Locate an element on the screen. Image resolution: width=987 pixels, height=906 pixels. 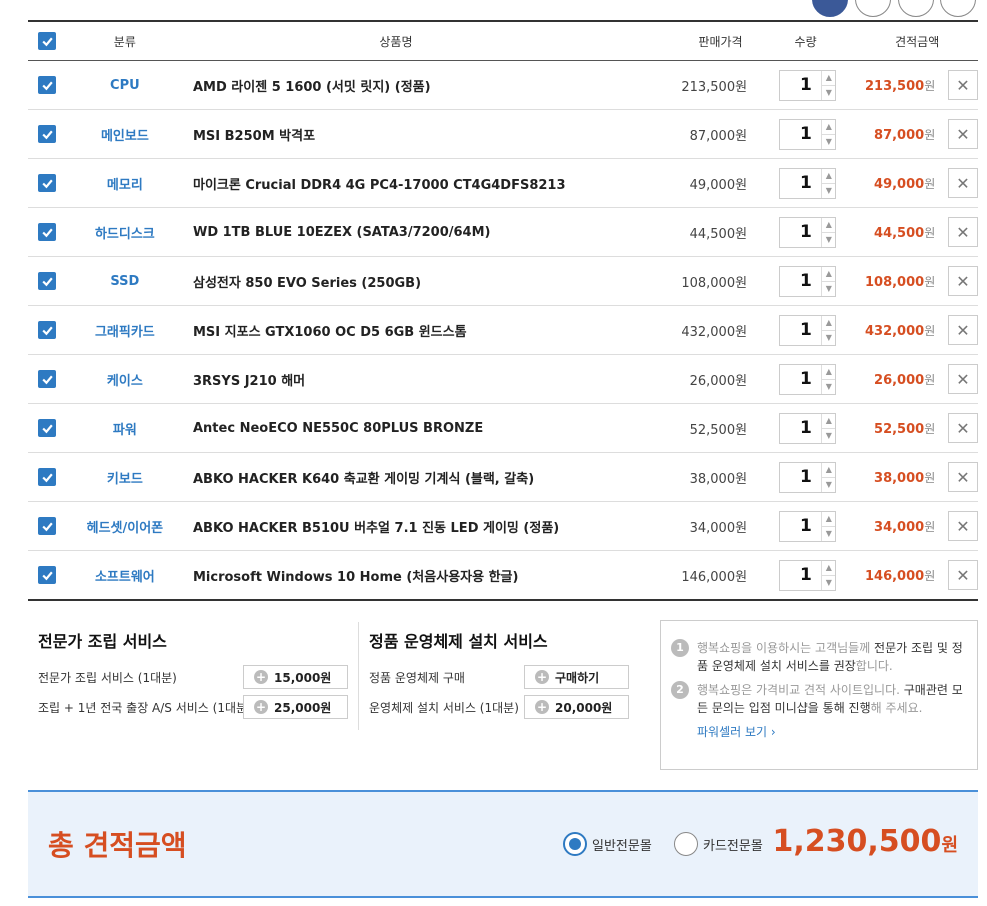
item-name: MSI B250M 박격포 is located at coordinates (254, 136).